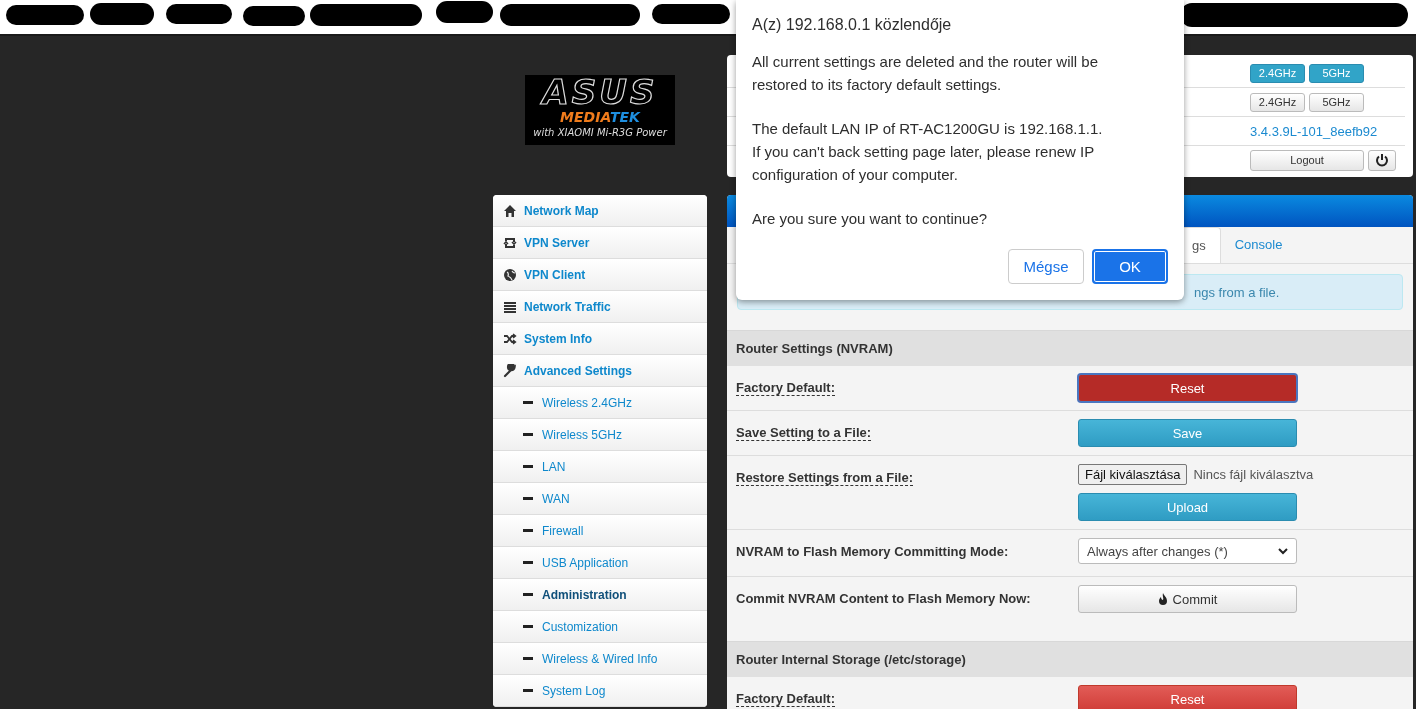 The width and height of the screenshot is (1416, 709). I want to click on section-header: Router Settings (NVRAM), so click(1070, 348).